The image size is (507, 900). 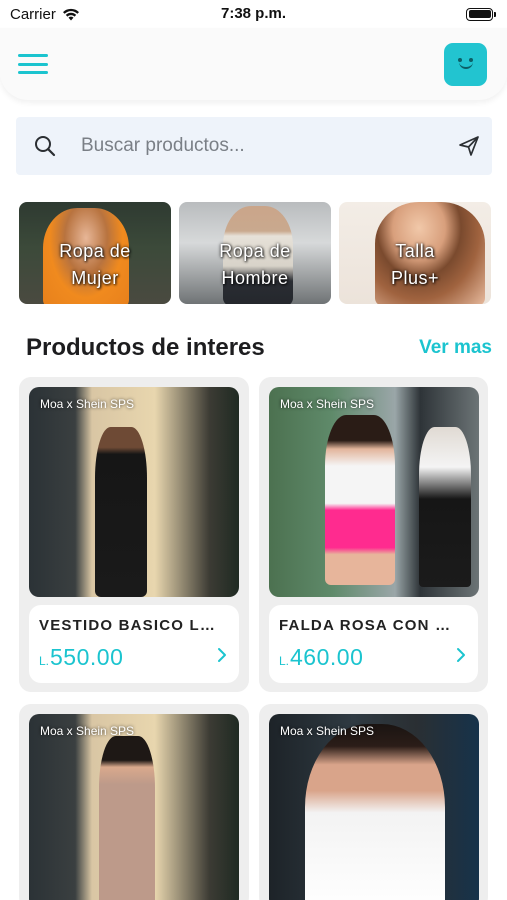 I want to click on wifi-icon, so click(x=70, y=14).